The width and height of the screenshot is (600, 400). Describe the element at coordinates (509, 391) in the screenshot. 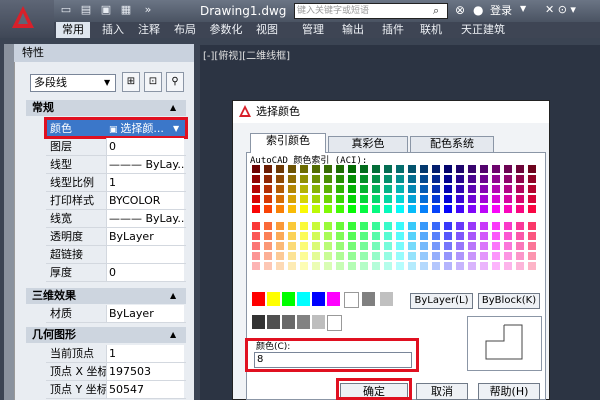

I see `help-button: 帮助(H)` at that location.